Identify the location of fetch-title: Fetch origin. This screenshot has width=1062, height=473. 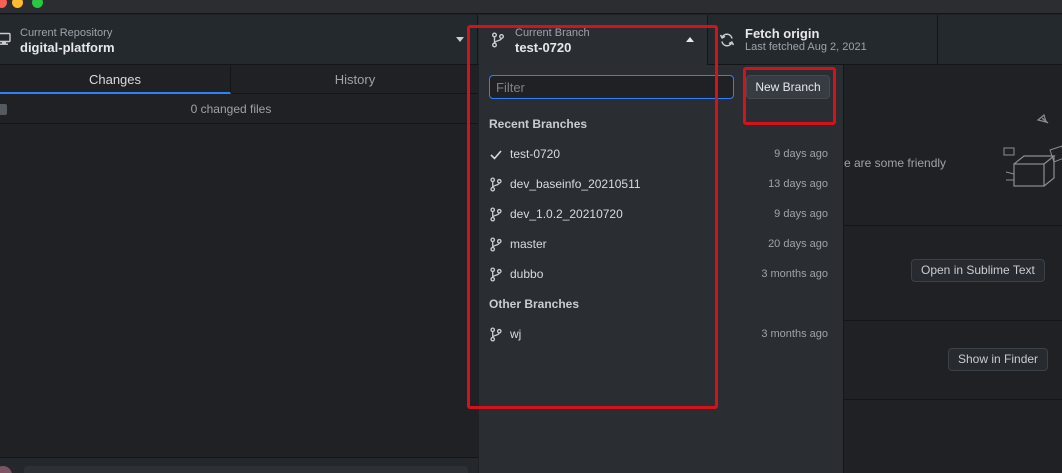
(782, 33).